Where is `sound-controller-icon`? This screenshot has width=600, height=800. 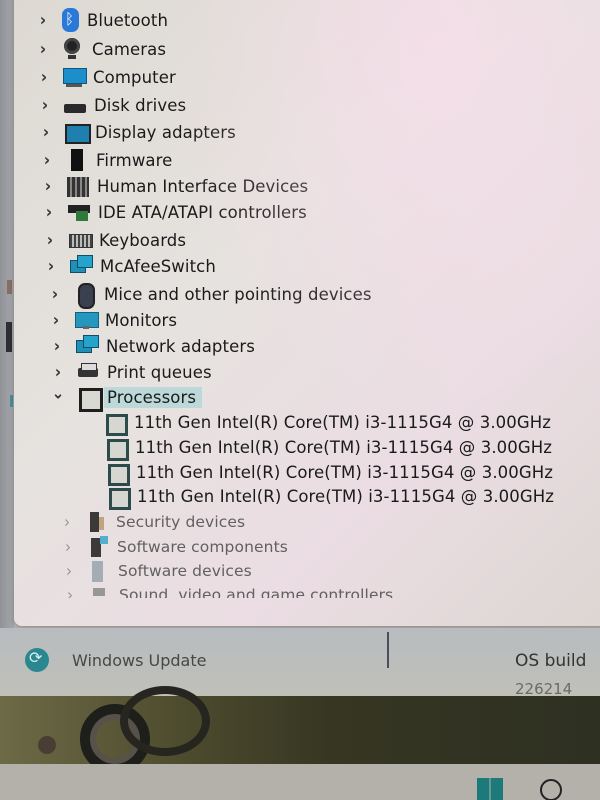
sound-controller-icon is located at coordinates (100, 592).